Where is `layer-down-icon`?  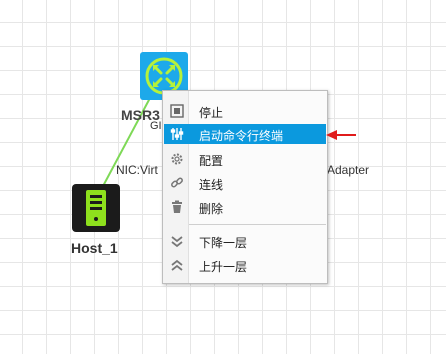
layer-down-icon is located at coordinates (177, 241).